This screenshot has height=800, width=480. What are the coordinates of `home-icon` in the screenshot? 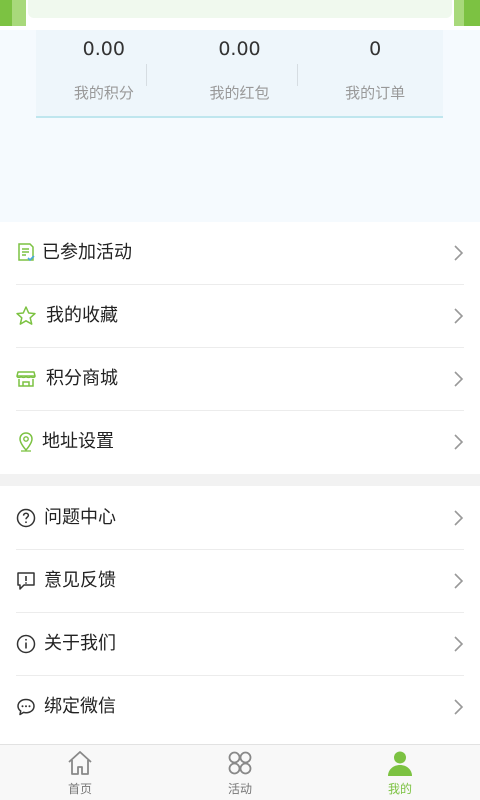 It's located at (80, 763).